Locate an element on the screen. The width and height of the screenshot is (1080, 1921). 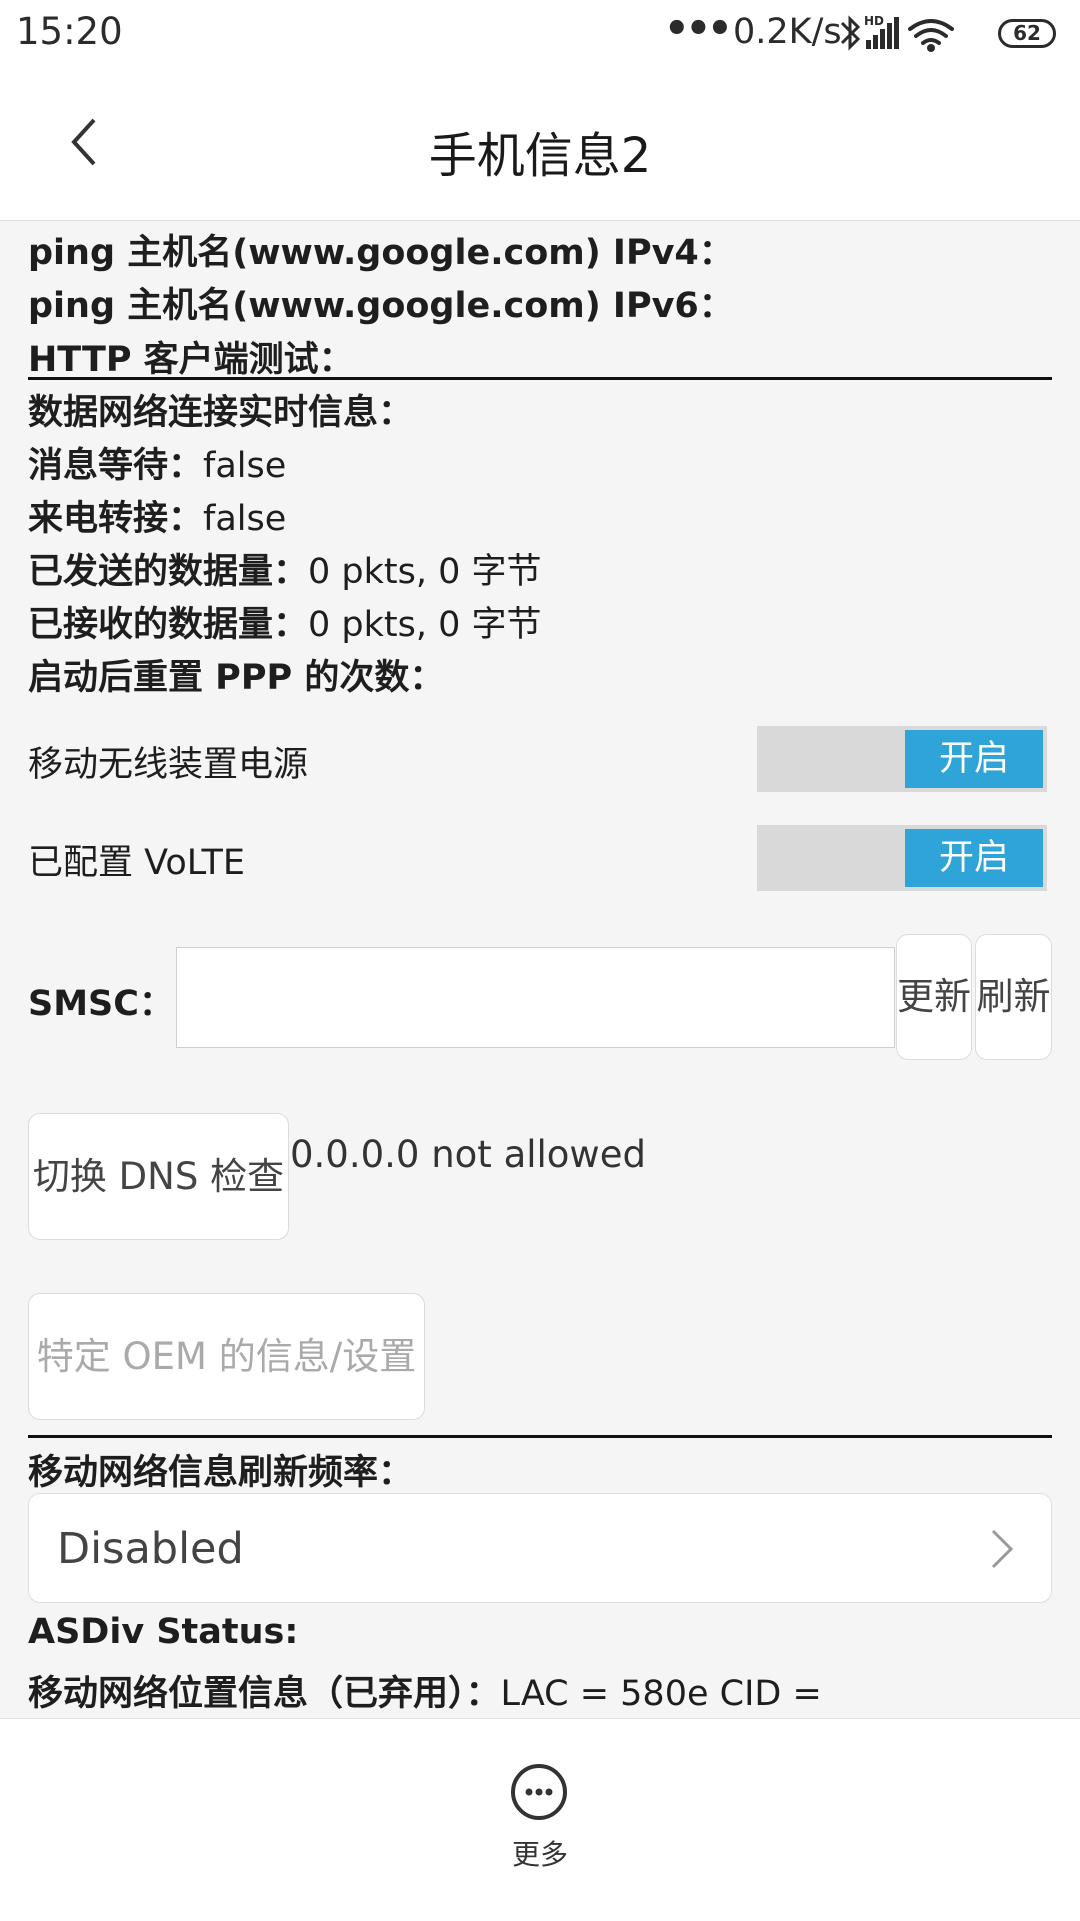
volte-toggle-state: 开启 is located at coordinates (974, 858).